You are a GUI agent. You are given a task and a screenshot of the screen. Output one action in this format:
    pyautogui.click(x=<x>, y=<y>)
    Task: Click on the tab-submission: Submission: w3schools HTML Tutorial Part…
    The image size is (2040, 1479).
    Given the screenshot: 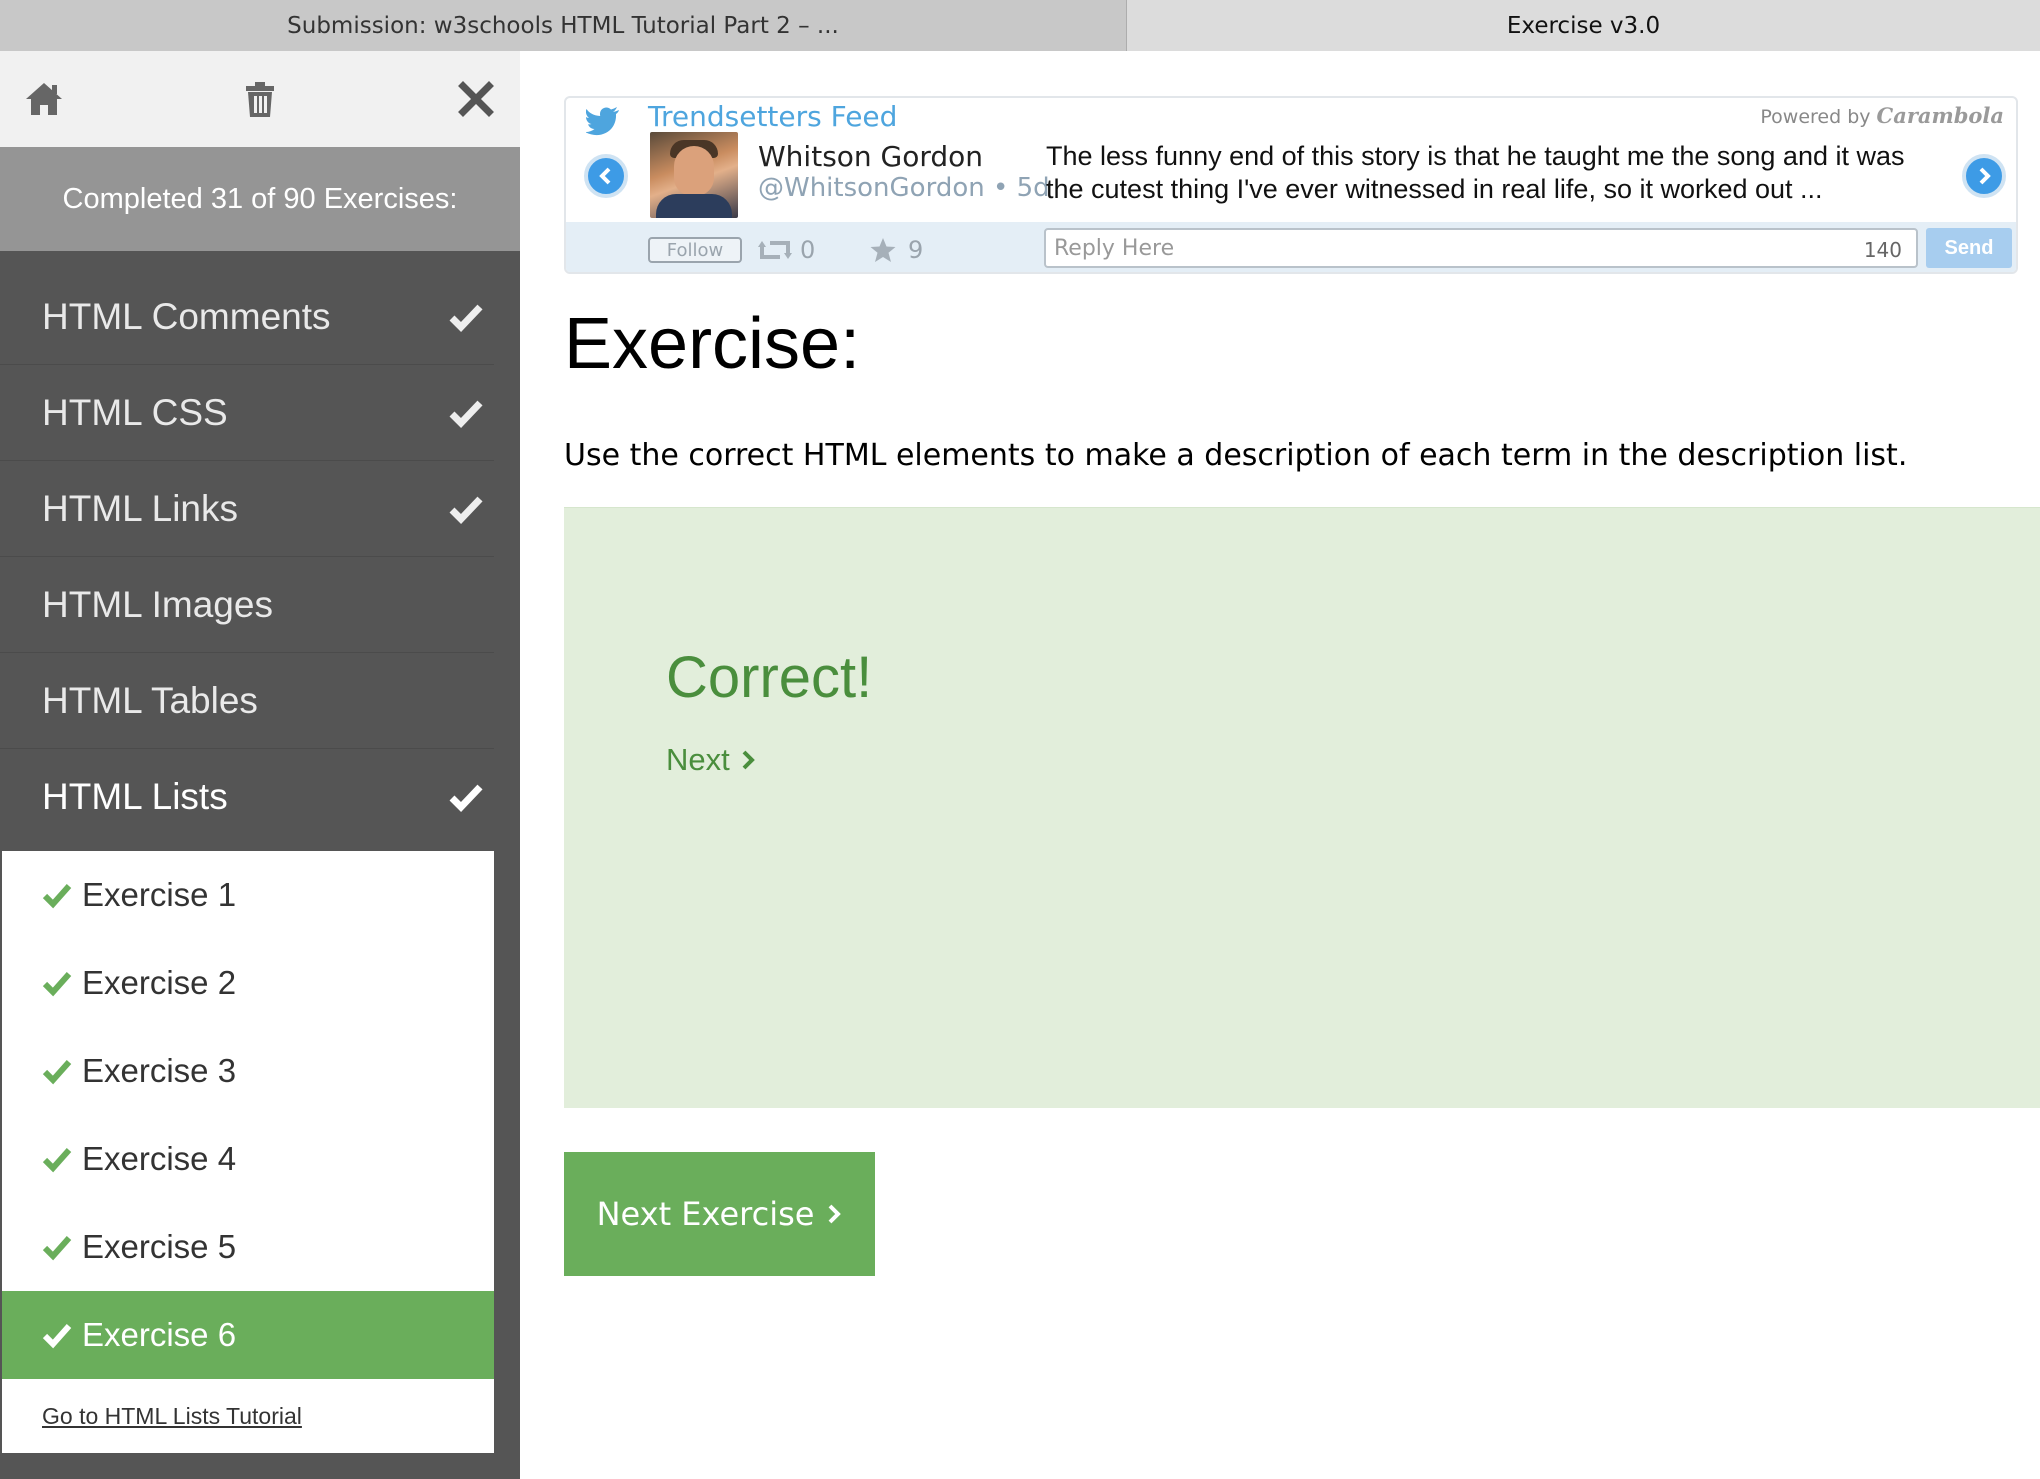 What is the action you would take?
    pyautogui.click(x=563, y=25)
    